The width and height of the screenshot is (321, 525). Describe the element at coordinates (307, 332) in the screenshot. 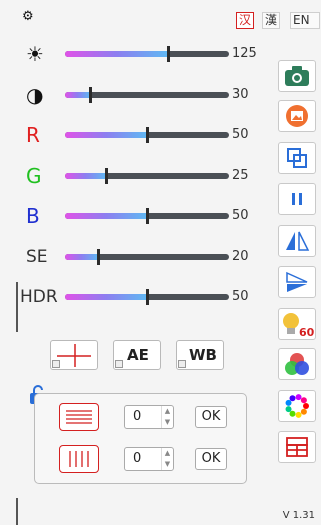

I see `svg-text: 60` at that location.